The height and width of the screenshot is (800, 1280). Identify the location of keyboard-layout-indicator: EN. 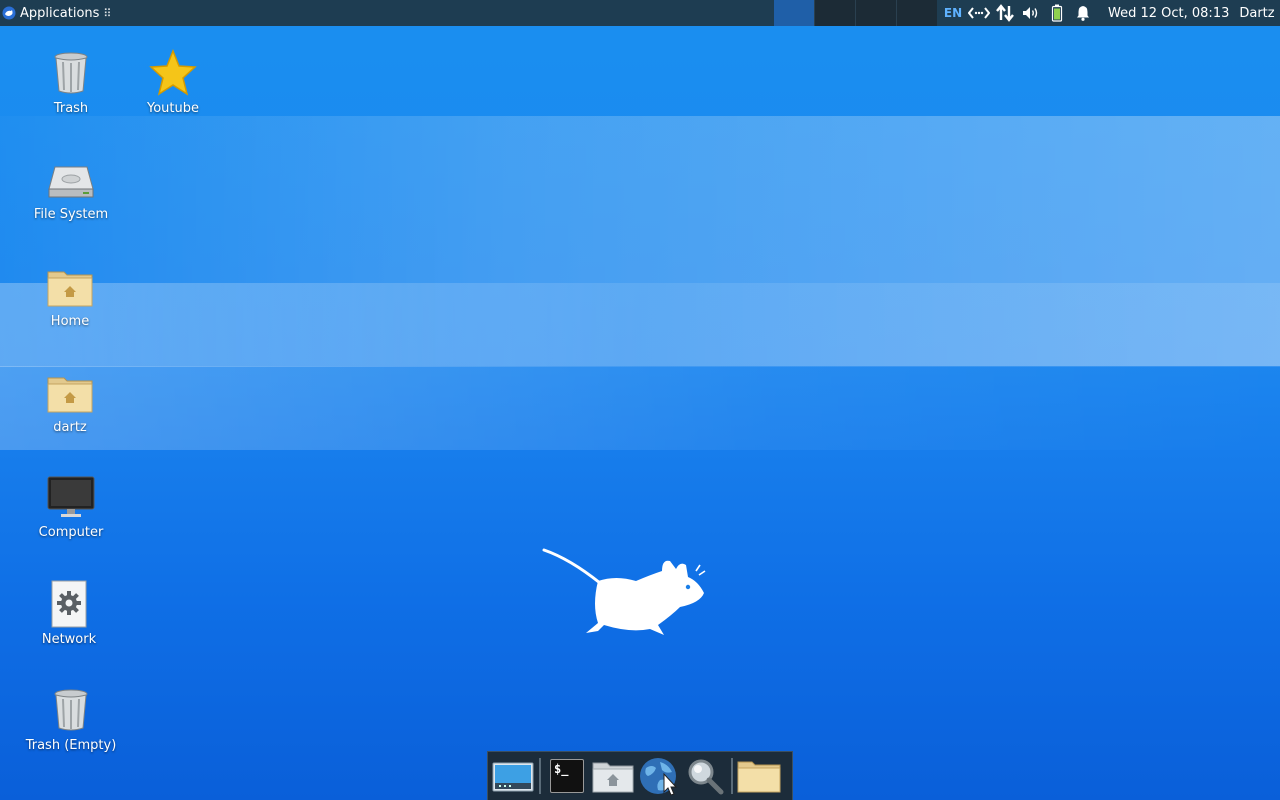
(953, 13).